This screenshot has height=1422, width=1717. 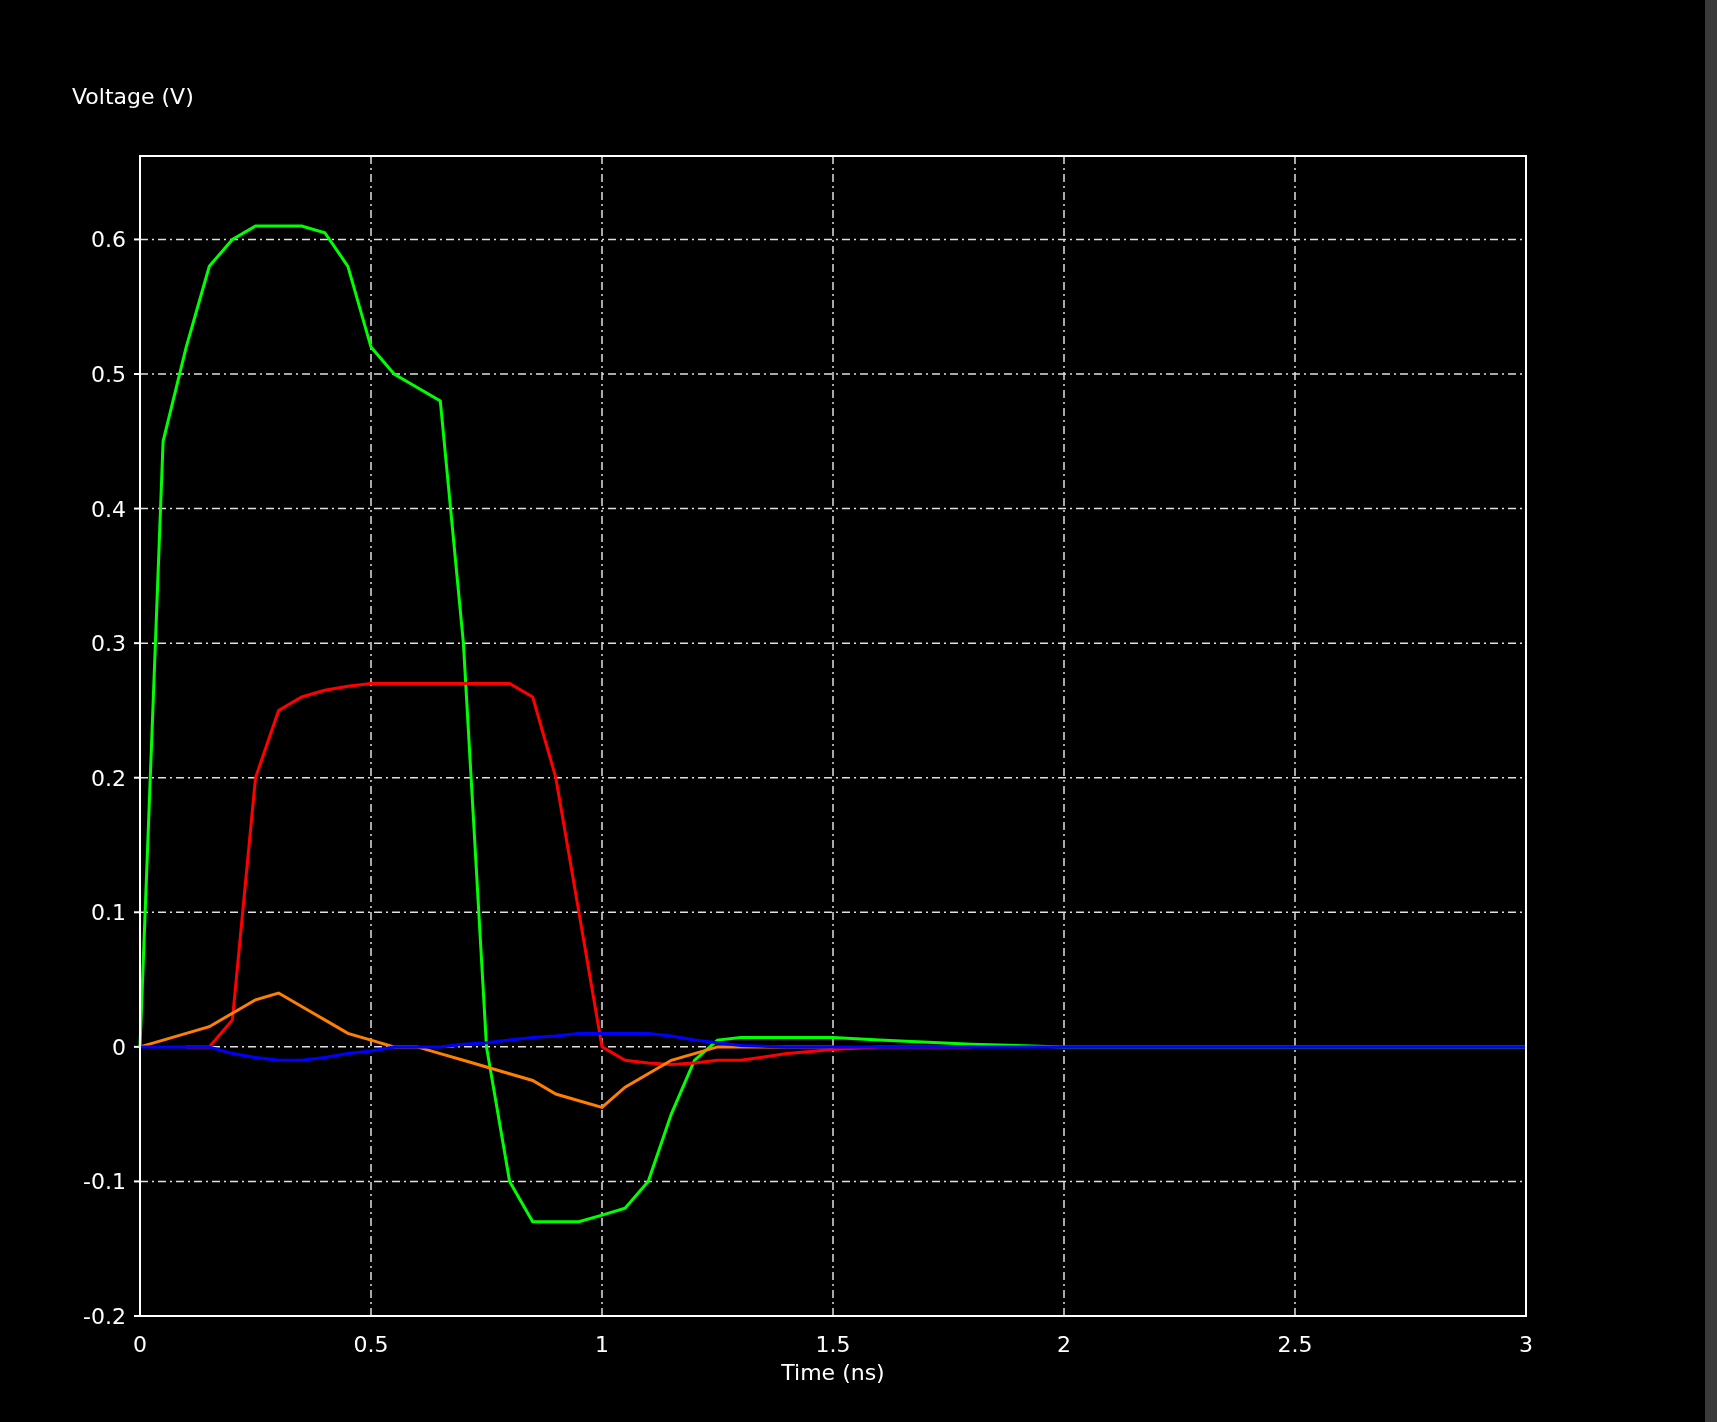 I want to click on tick-label: 0.3, so click(x=108, y=644).